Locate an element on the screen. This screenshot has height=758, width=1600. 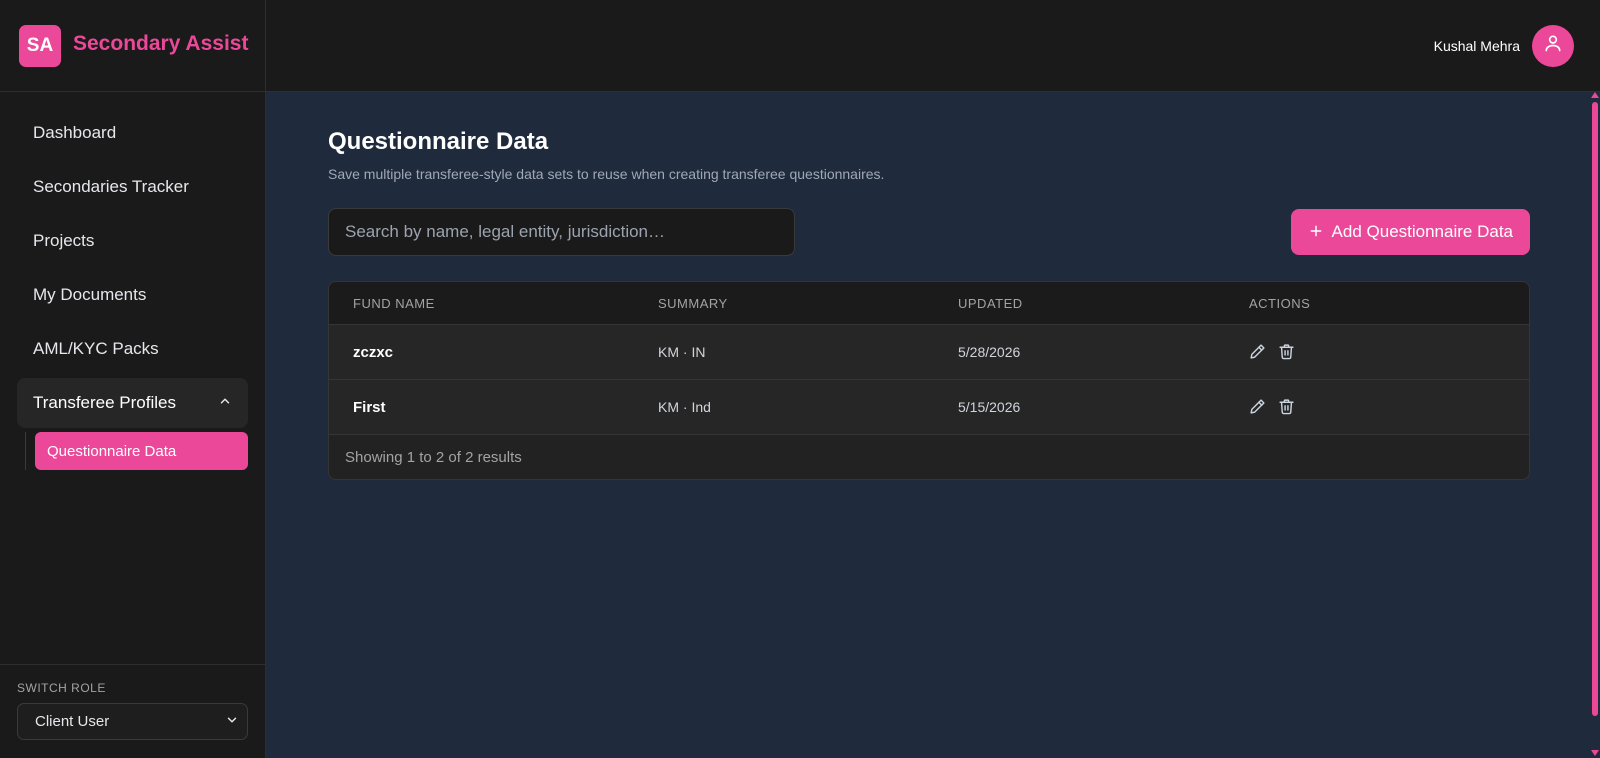
table-header: FUND NAME SUMMARY UPDATED ACTIONS is located at coordinates (929, 303).